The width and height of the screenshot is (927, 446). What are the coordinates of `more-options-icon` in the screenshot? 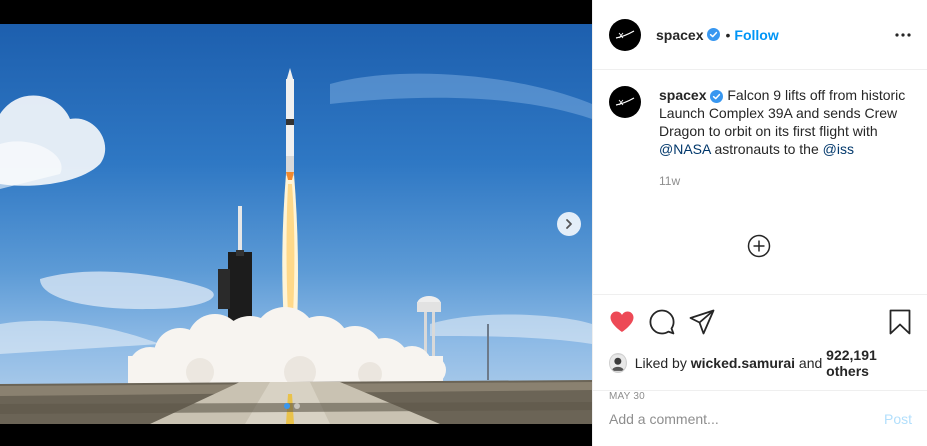 It's located at (903, 34).